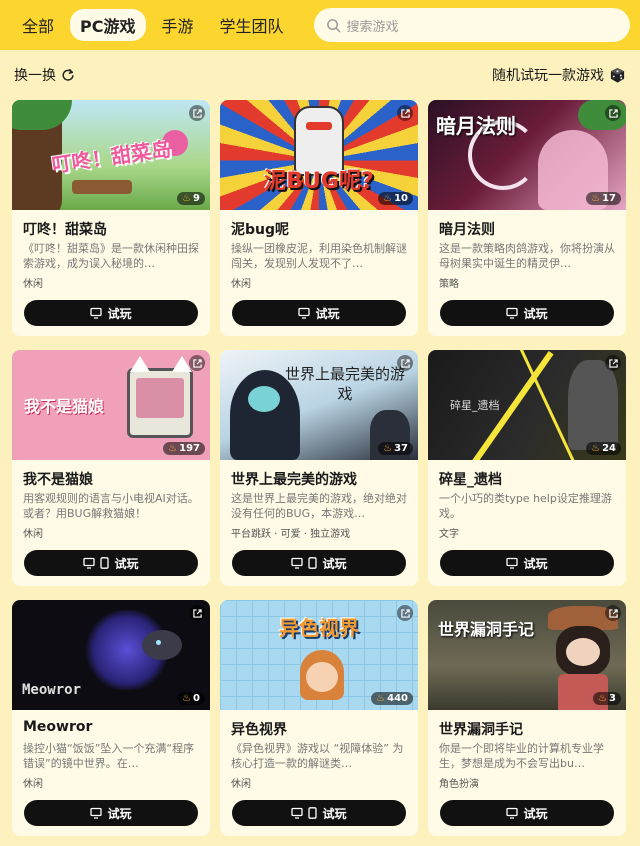  What do you see at coordinates (111, 506) in the screenshot?
I see `game-description: 用客观规则的语言与小电视AI对话。或者？用BUG解救猫娘！` at bounding box center [111, 506].